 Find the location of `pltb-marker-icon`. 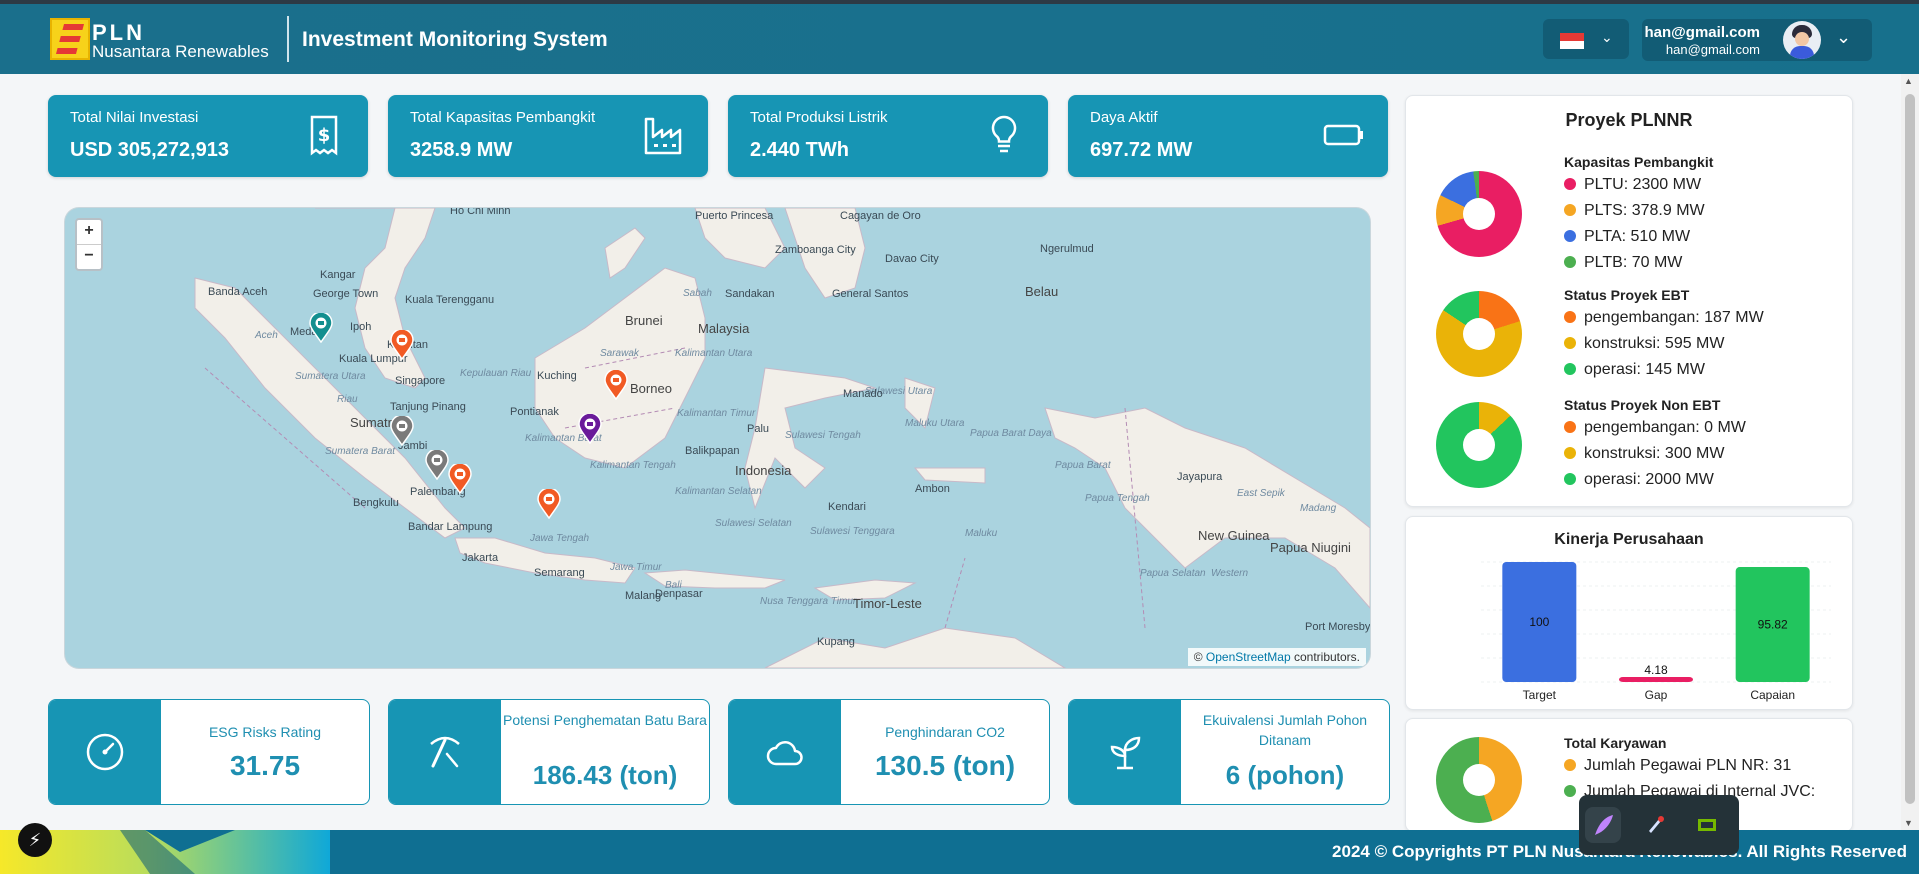

pltb-marker-icon is located at coordinates (321, 328).